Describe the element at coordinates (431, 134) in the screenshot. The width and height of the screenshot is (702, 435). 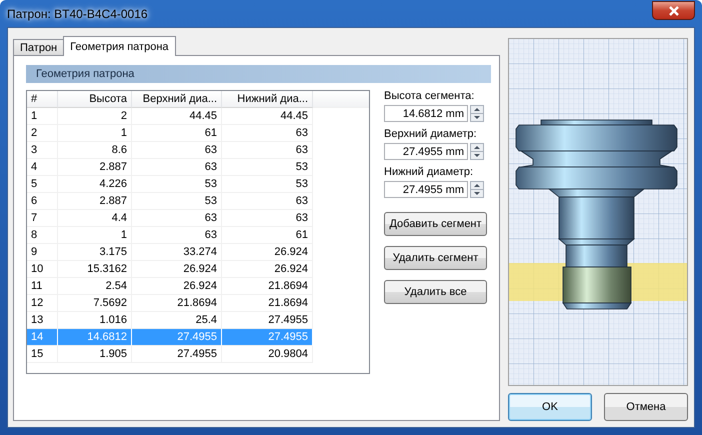
I see `field-label: Верхний диаметр:` at that location.